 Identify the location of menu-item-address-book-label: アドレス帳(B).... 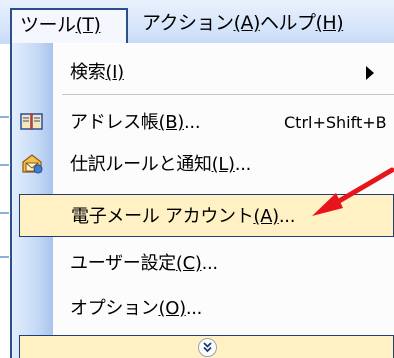
(135, 122).